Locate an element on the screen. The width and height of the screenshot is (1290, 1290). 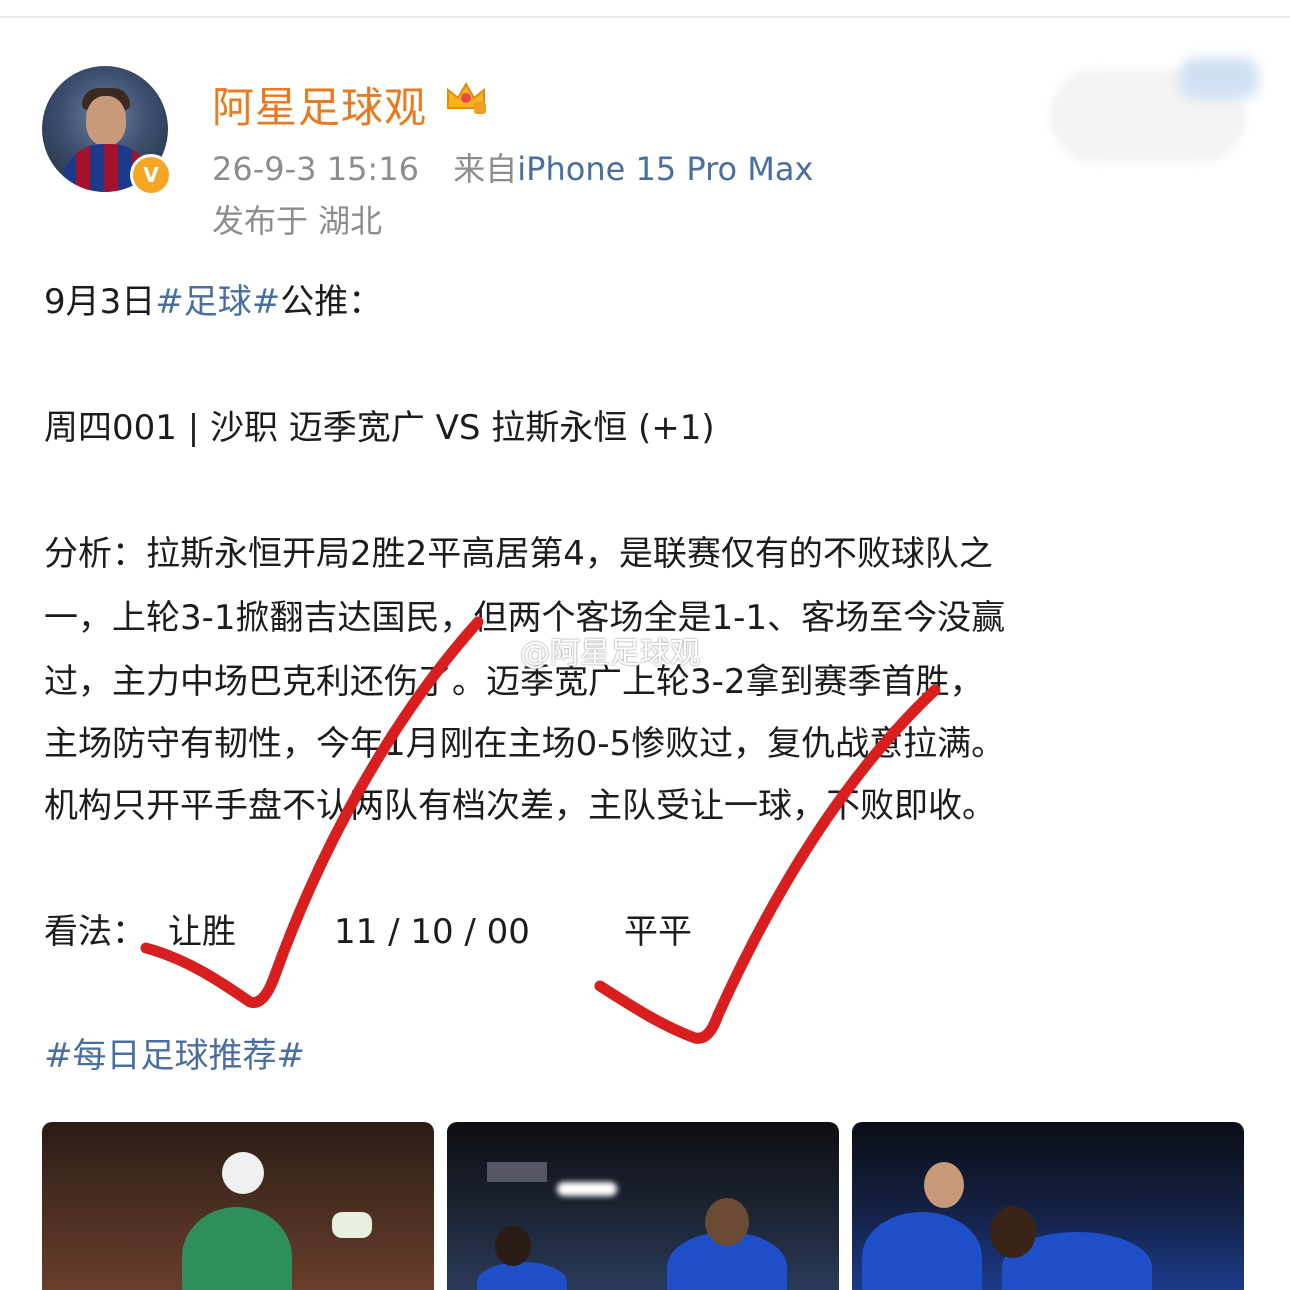
glove is located at coordinates (352, 1225).